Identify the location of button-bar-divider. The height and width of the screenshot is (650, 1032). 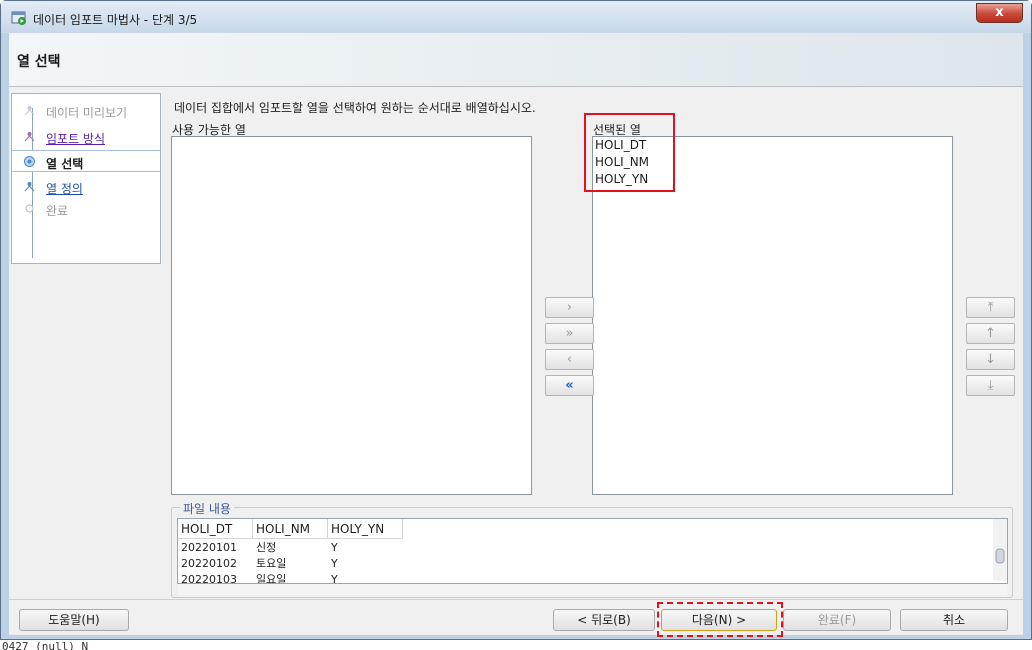
(516, 599).